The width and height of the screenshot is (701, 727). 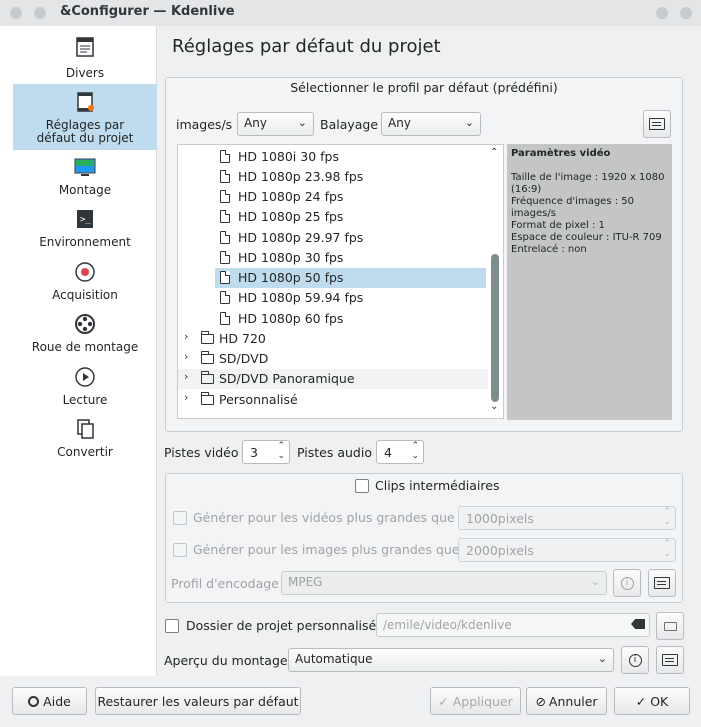 What do you see at coordinates (451, 660) in the screenshot?
I see `preview-combo: Automatique ⌄` at bounding box center [451, 660].